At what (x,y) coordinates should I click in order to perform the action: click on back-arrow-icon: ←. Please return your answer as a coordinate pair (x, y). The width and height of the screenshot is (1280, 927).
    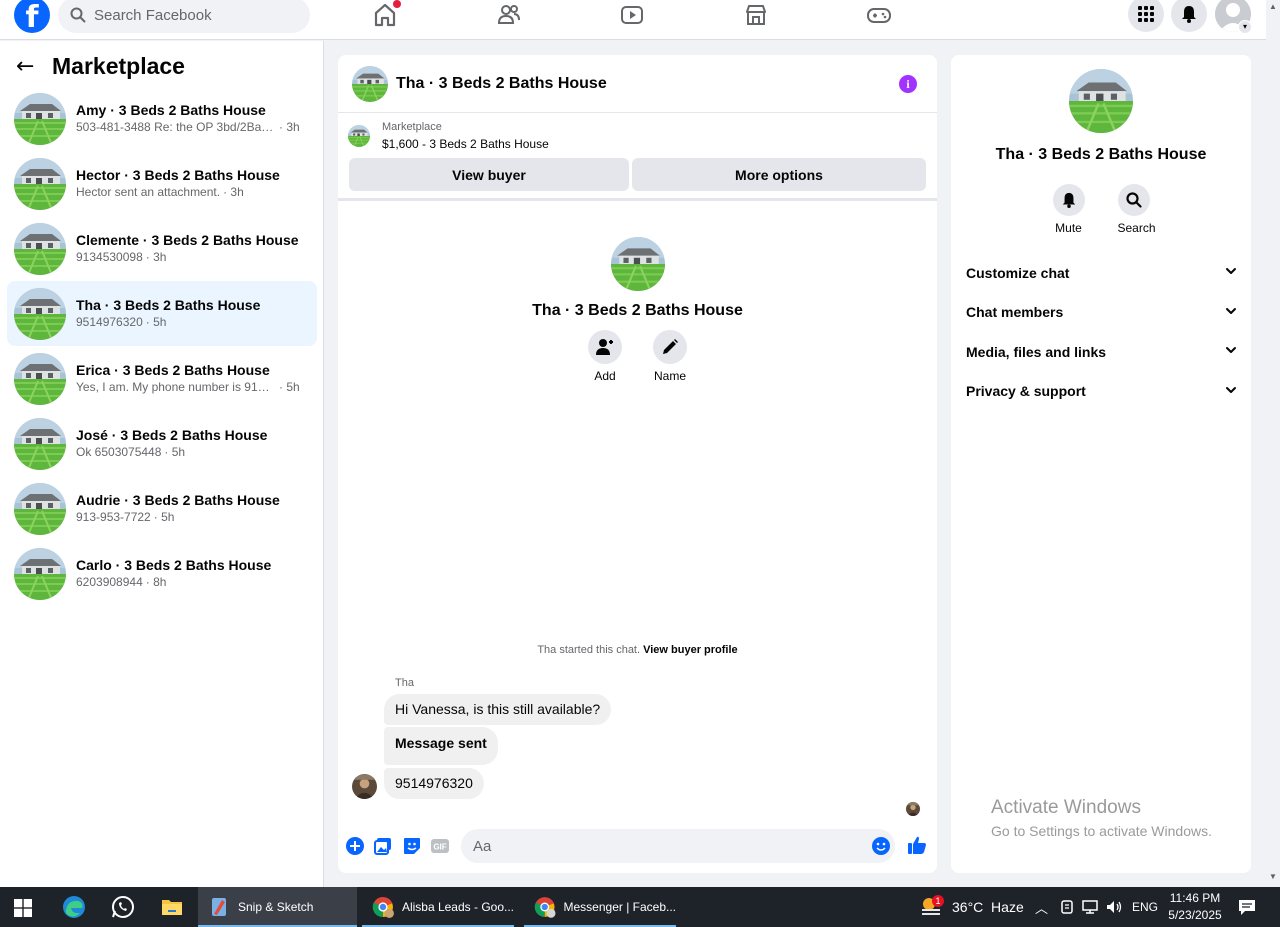
    Looking at the image, I should click on (29, 66).